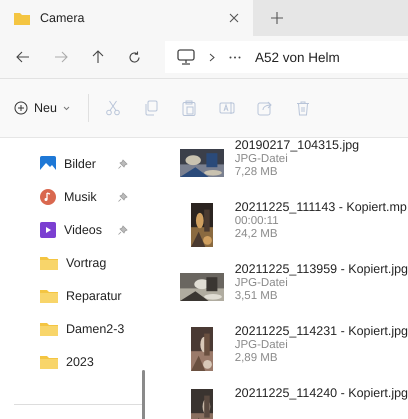 This screenshot has height=419, width=408. What do you see at coordinates (91, 163) in the screenshot?
I see `sidebar-item: Bilder` at bounding box center [91, 163].